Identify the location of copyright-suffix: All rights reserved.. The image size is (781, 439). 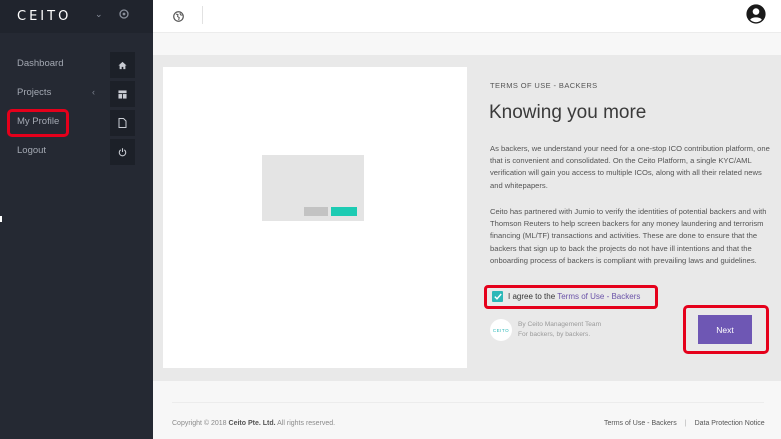
(305, 423).